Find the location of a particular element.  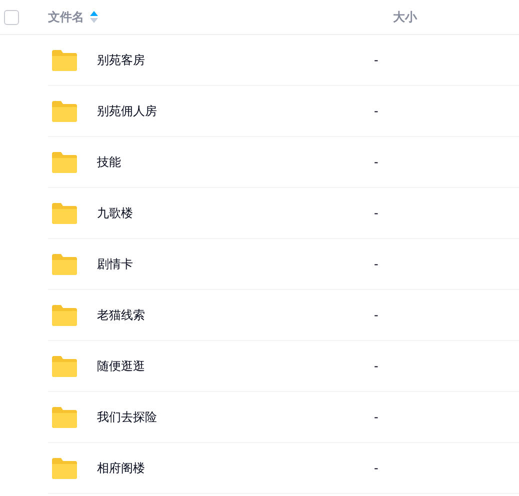

file-name: 剧情卡 is located at coordinates (235, 264).